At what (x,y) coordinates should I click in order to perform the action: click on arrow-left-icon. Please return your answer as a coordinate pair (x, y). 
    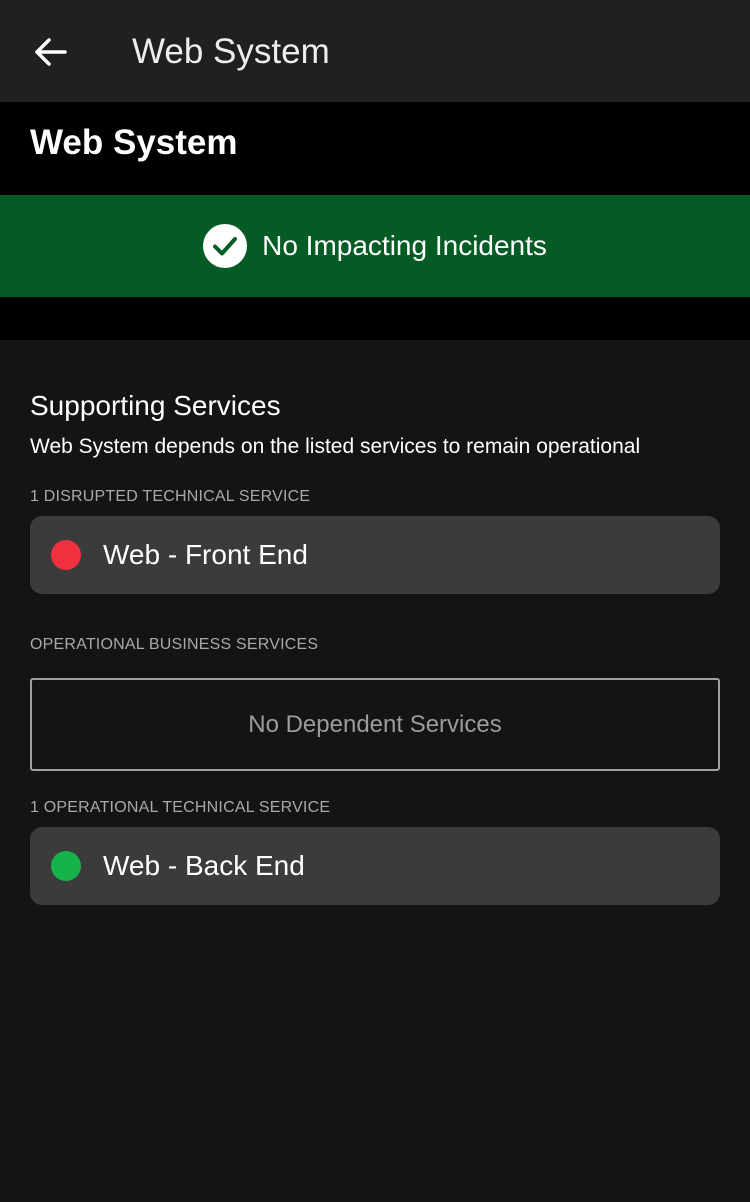
    Looking at the image, I should click on (51, 52).